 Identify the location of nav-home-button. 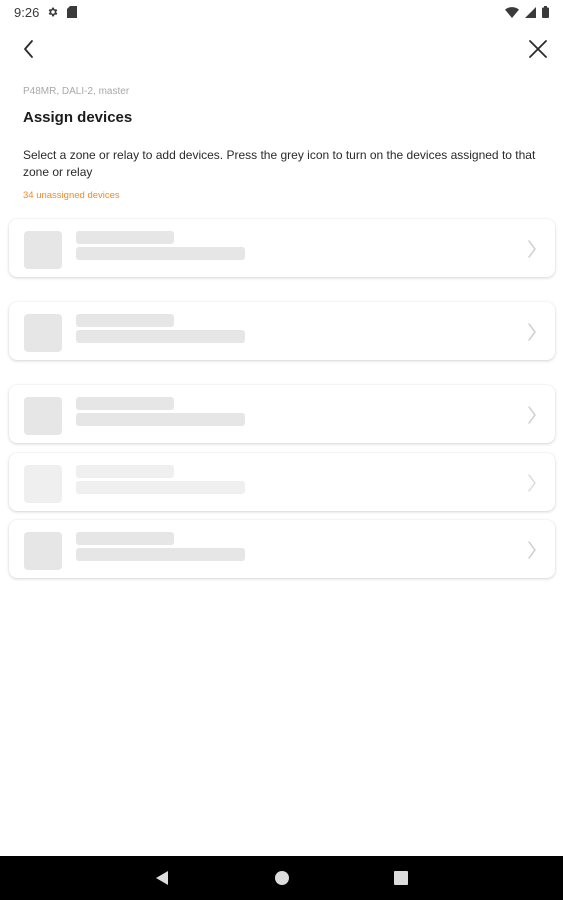
(282, 878).